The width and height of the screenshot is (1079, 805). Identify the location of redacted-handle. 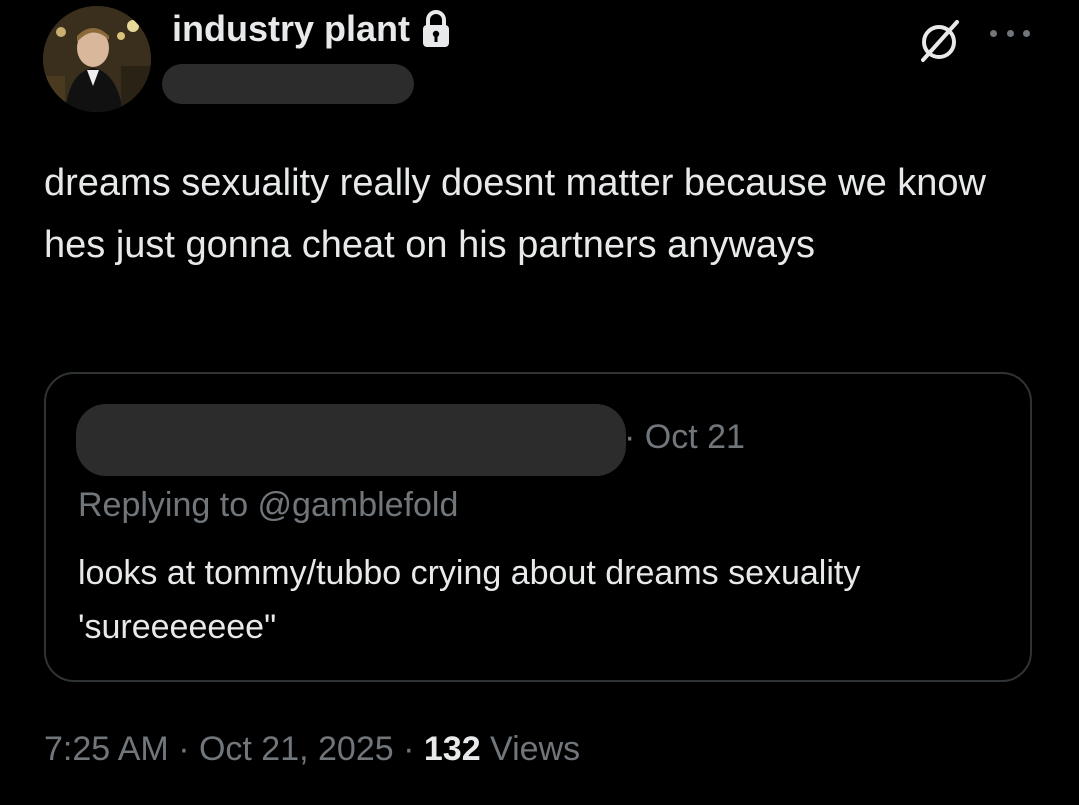
(288, 84).